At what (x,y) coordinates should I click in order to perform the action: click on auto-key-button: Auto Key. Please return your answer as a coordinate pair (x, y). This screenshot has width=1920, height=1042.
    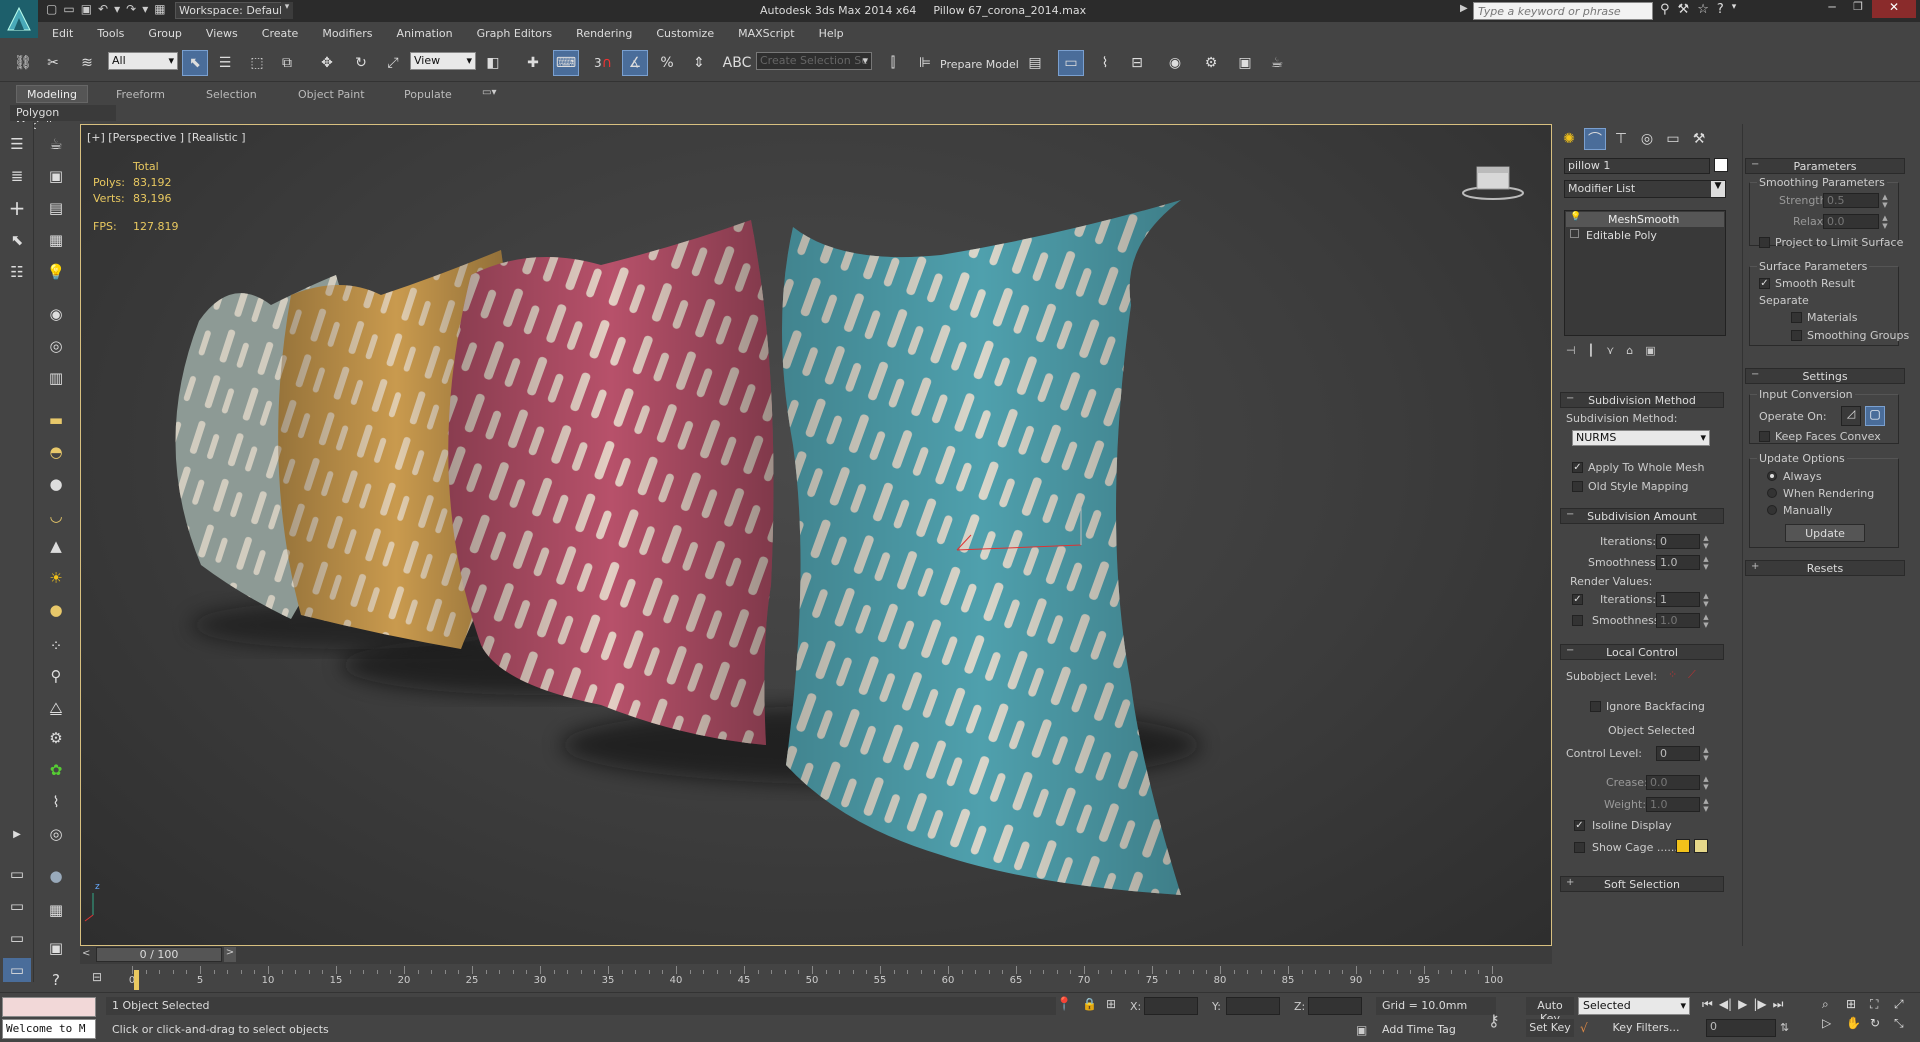
    Looking at the image, I should click on (1550, 1011).